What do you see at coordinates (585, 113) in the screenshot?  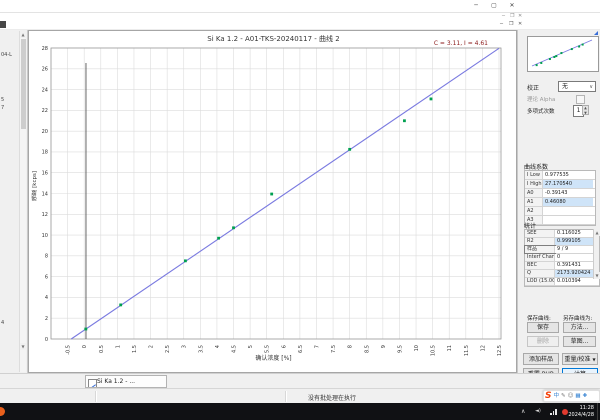 I see `spin-down-icon: ▼` at bounding box center [585, 113].